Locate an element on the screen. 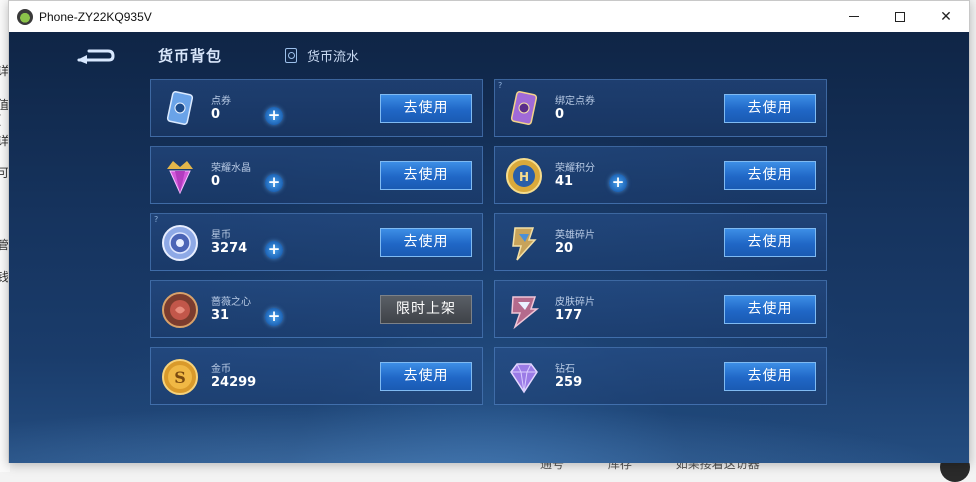 Image resolution: width=976 pixels, height=482 pixels. currency-card-honor-points: H 荣耀积分 41 + 去使用 is located at coordinates (660, 175).